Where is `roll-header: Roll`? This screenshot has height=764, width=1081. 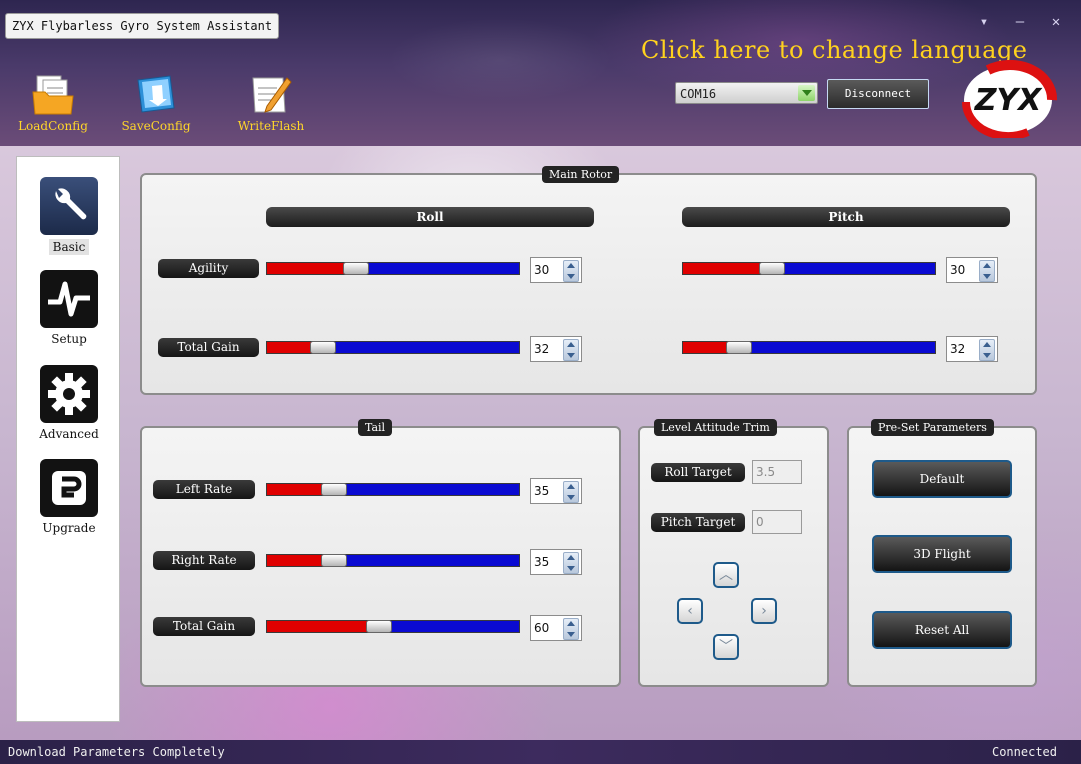 roll-header: Roll is located at coordinates (430, 217).